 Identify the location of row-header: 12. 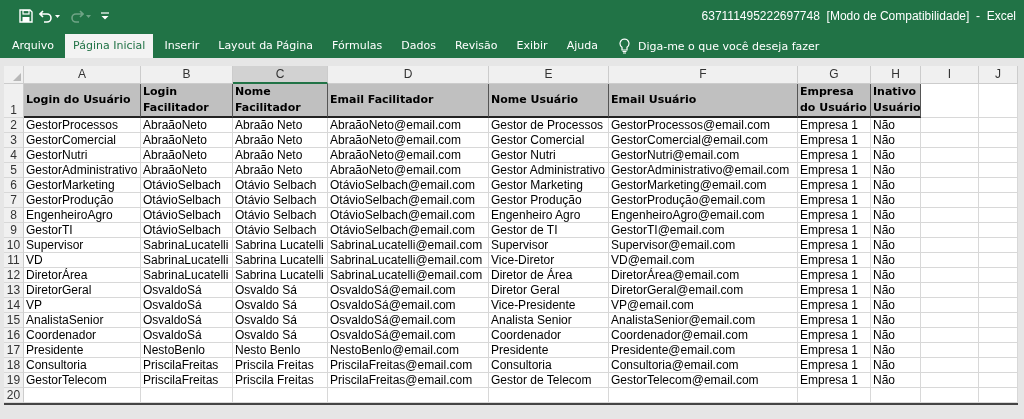
(14, 275).